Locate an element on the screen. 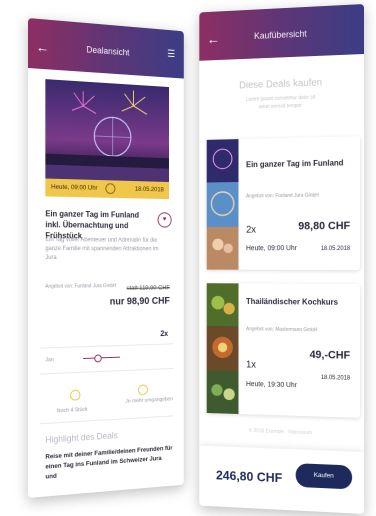 The image size is (376, 516). stock-icon is located at coordinates (75, 395).